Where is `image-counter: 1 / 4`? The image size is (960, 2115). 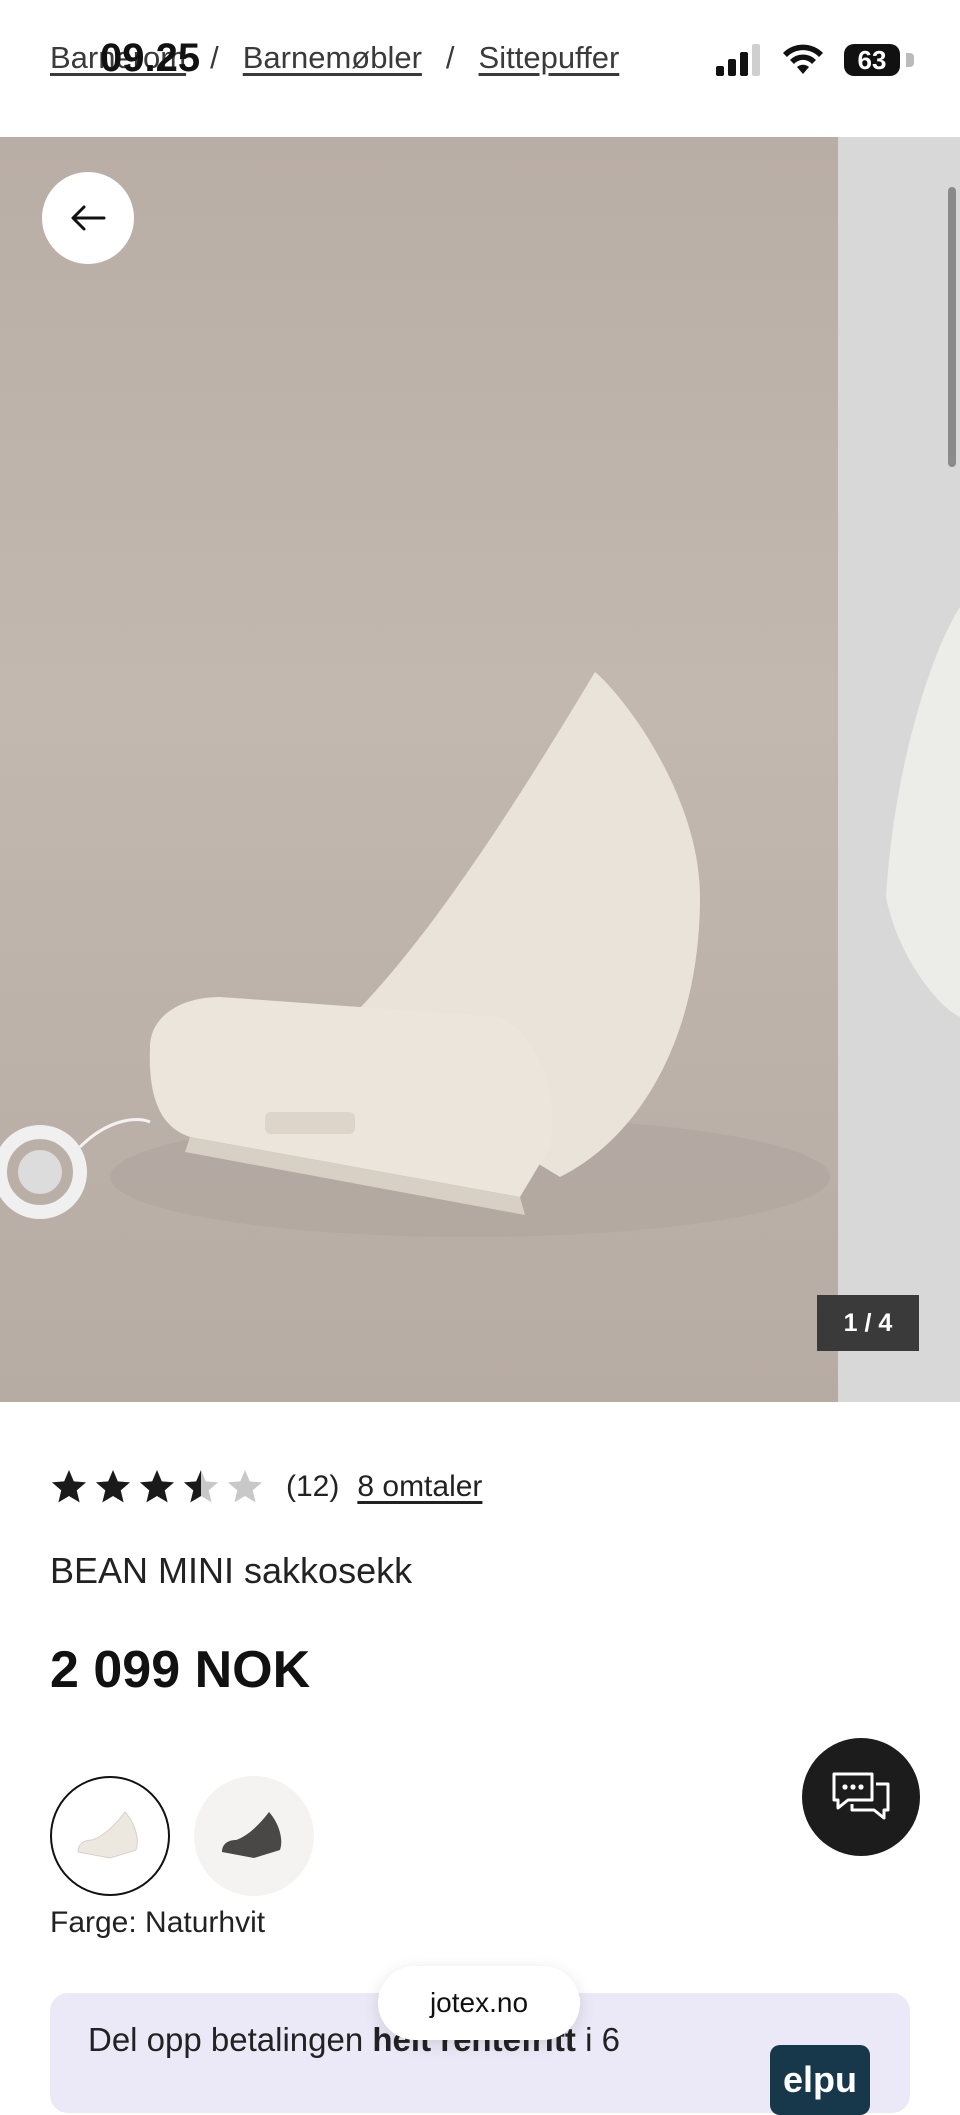 image-counter: 1 / 4 is located at coordinates (868, 1323).